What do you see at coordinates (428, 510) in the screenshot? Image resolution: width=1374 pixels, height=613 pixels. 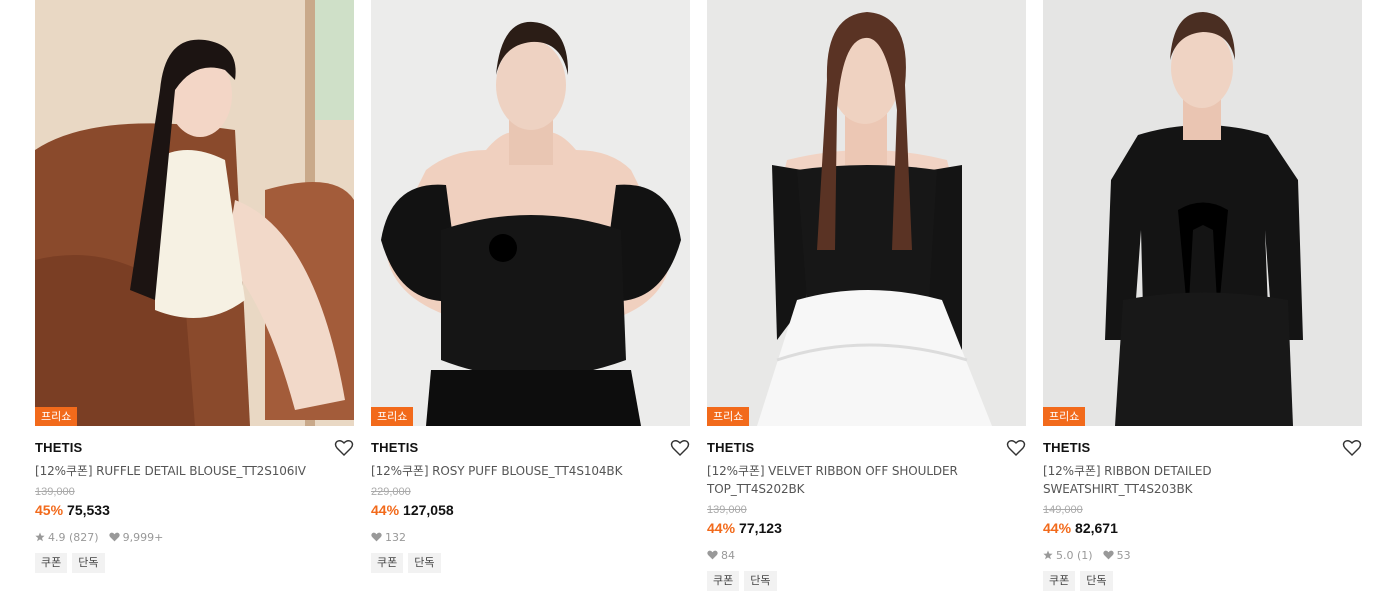 I see `sale-price: 127,058` at bounding box center [428, 510].